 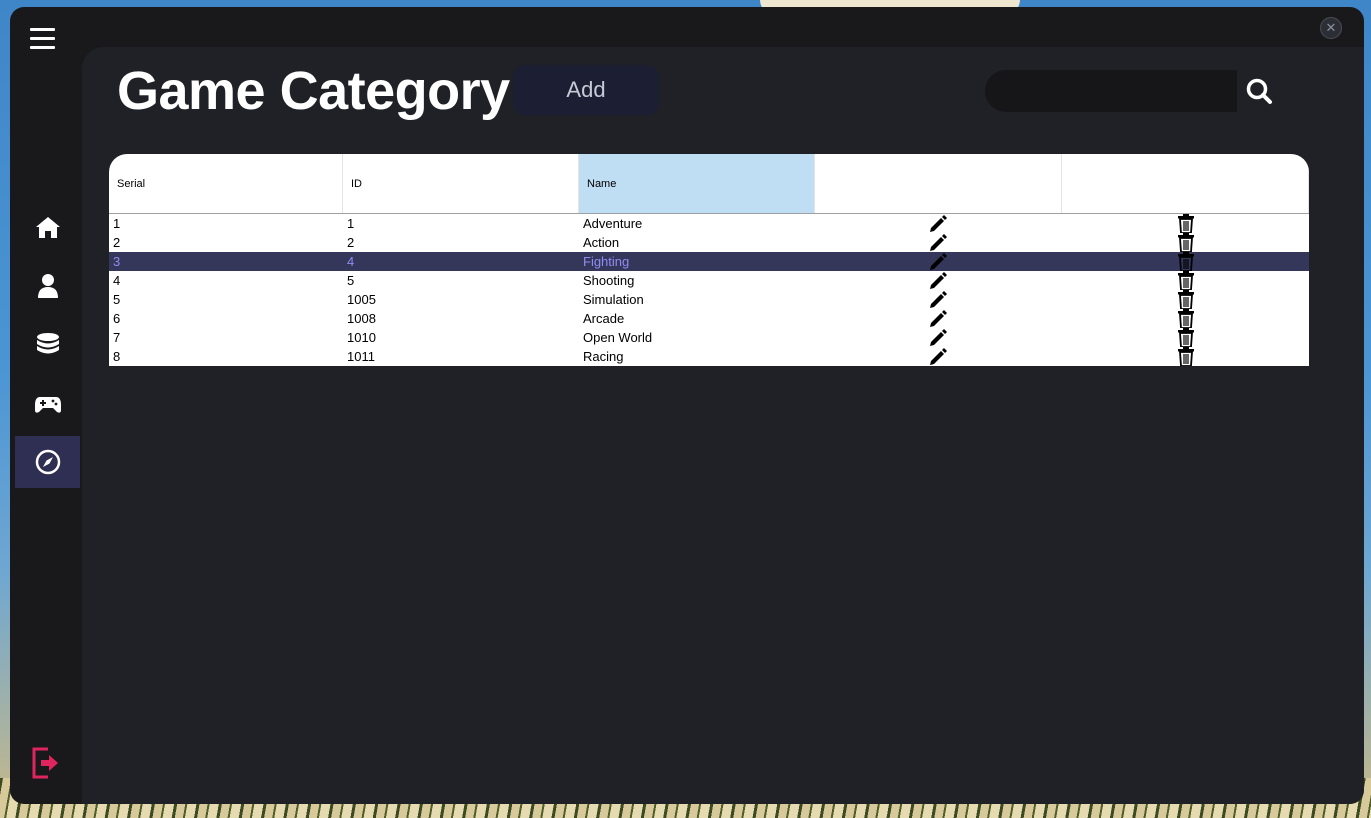 I want to click on cell-serial: 1, so click(x=117, y=223).